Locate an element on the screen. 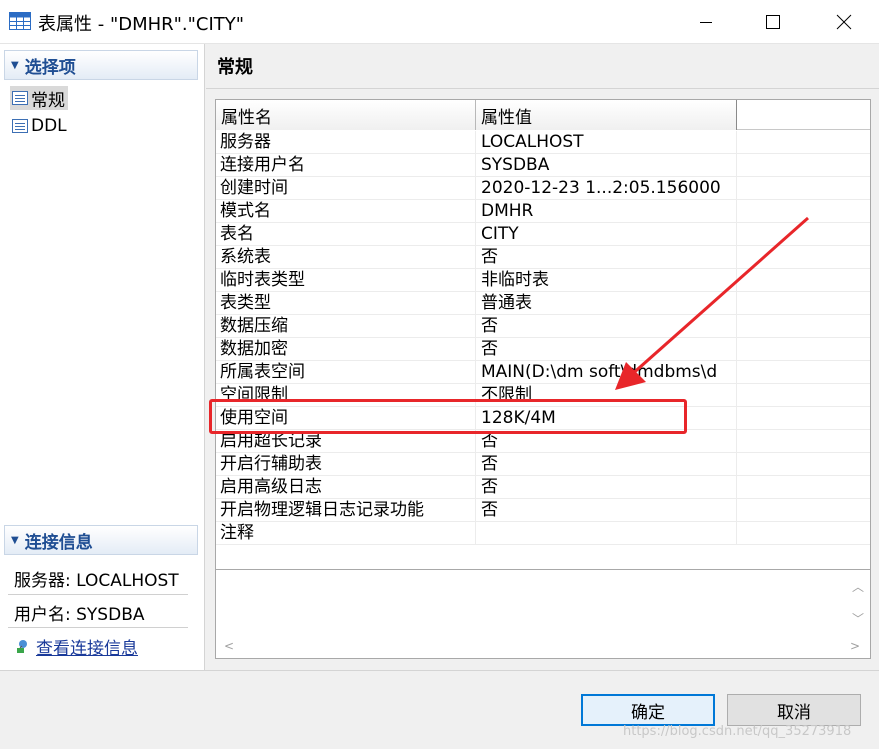 This screenshot has width=879, height=749. property-name-cell: 连接用户名 is located at coordinates (346, 165).